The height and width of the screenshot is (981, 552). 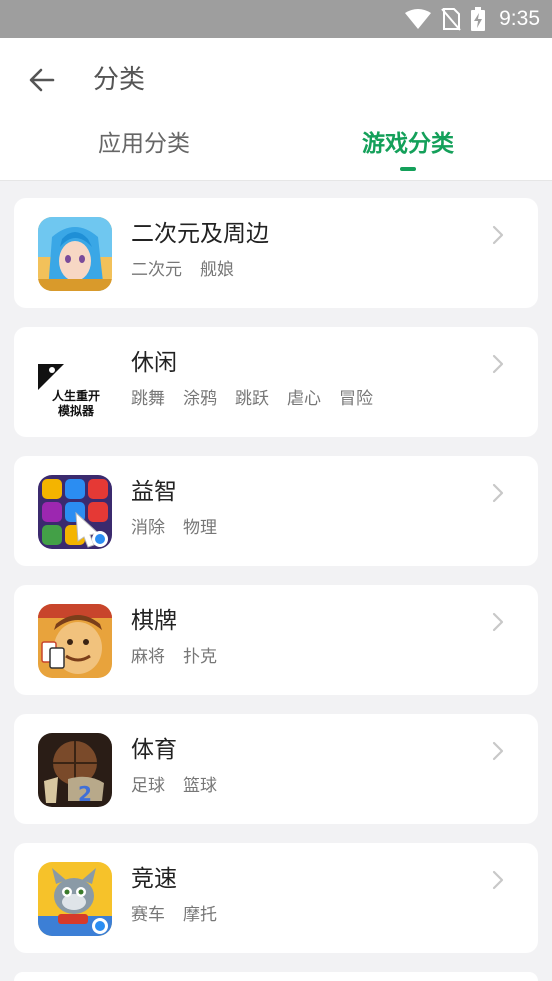 I want to click on category-tag: 跳舞, so click(x=148, y=399).